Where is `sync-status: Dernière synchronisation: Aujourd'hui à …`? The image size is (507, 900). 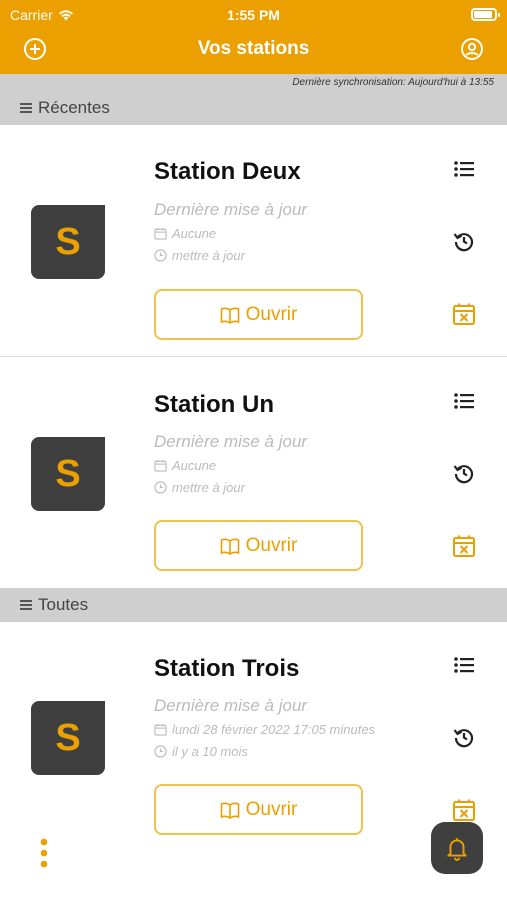
sync-status: Dernière synchronisation: Aujourd'hui à … is located at coordinates (253, 82).